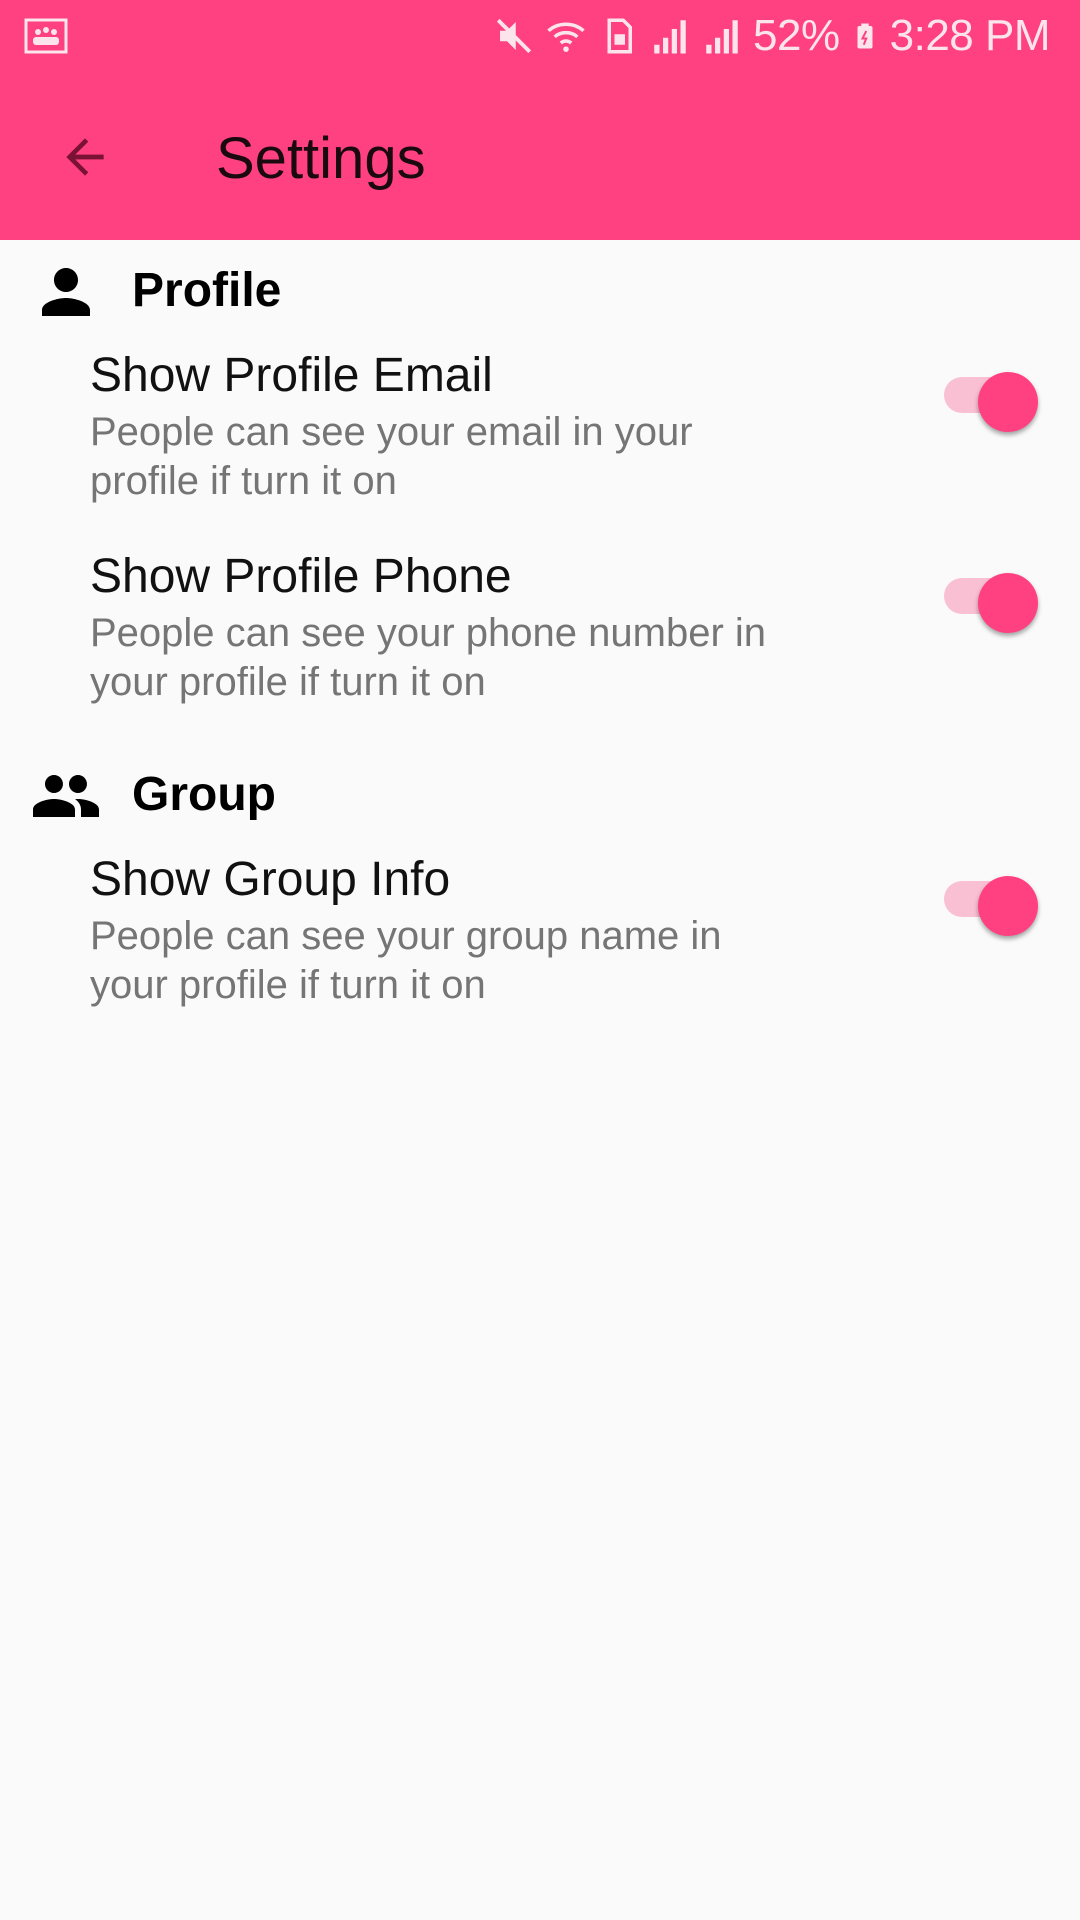  I want to click on section-header-group: Group, so click(540, 800).